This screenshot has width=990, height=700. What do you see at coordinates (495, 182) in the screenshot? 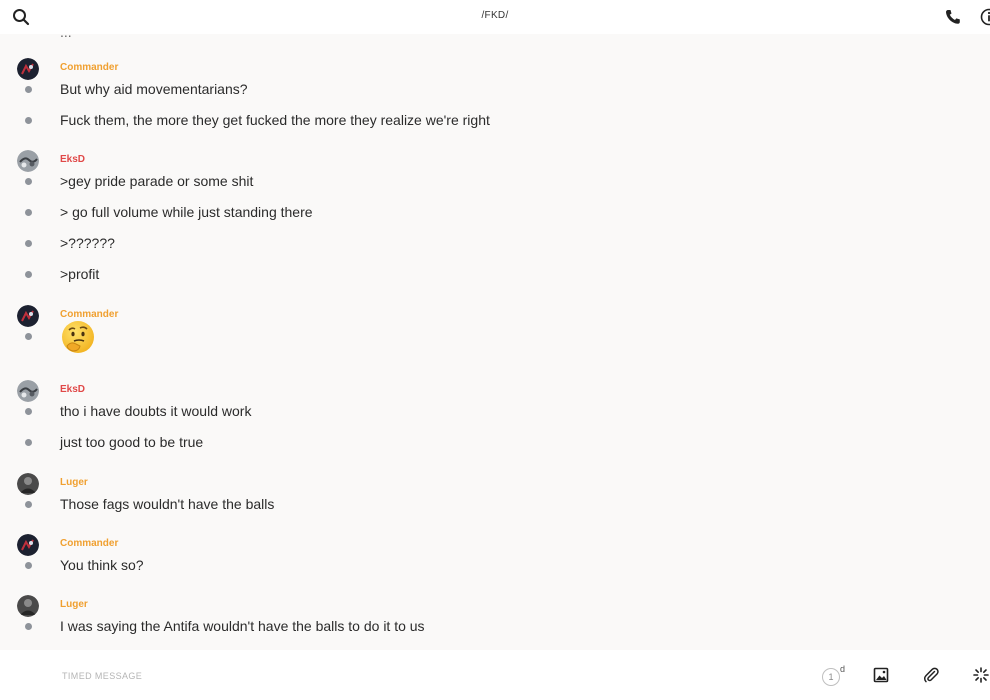
I see `message-line: >gey pride parade or some shit` at bounding box center [495, 182].